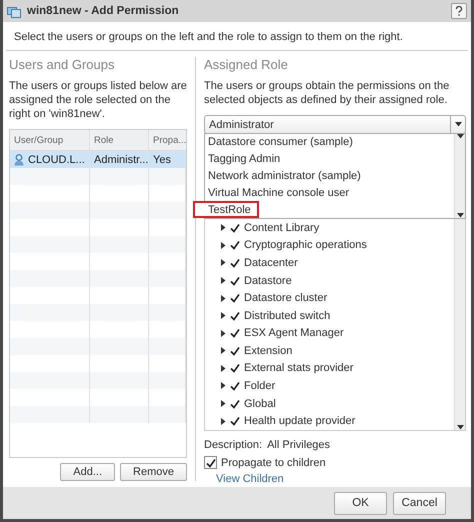  I want to click on role-select: Administrator, so click(335, 124).